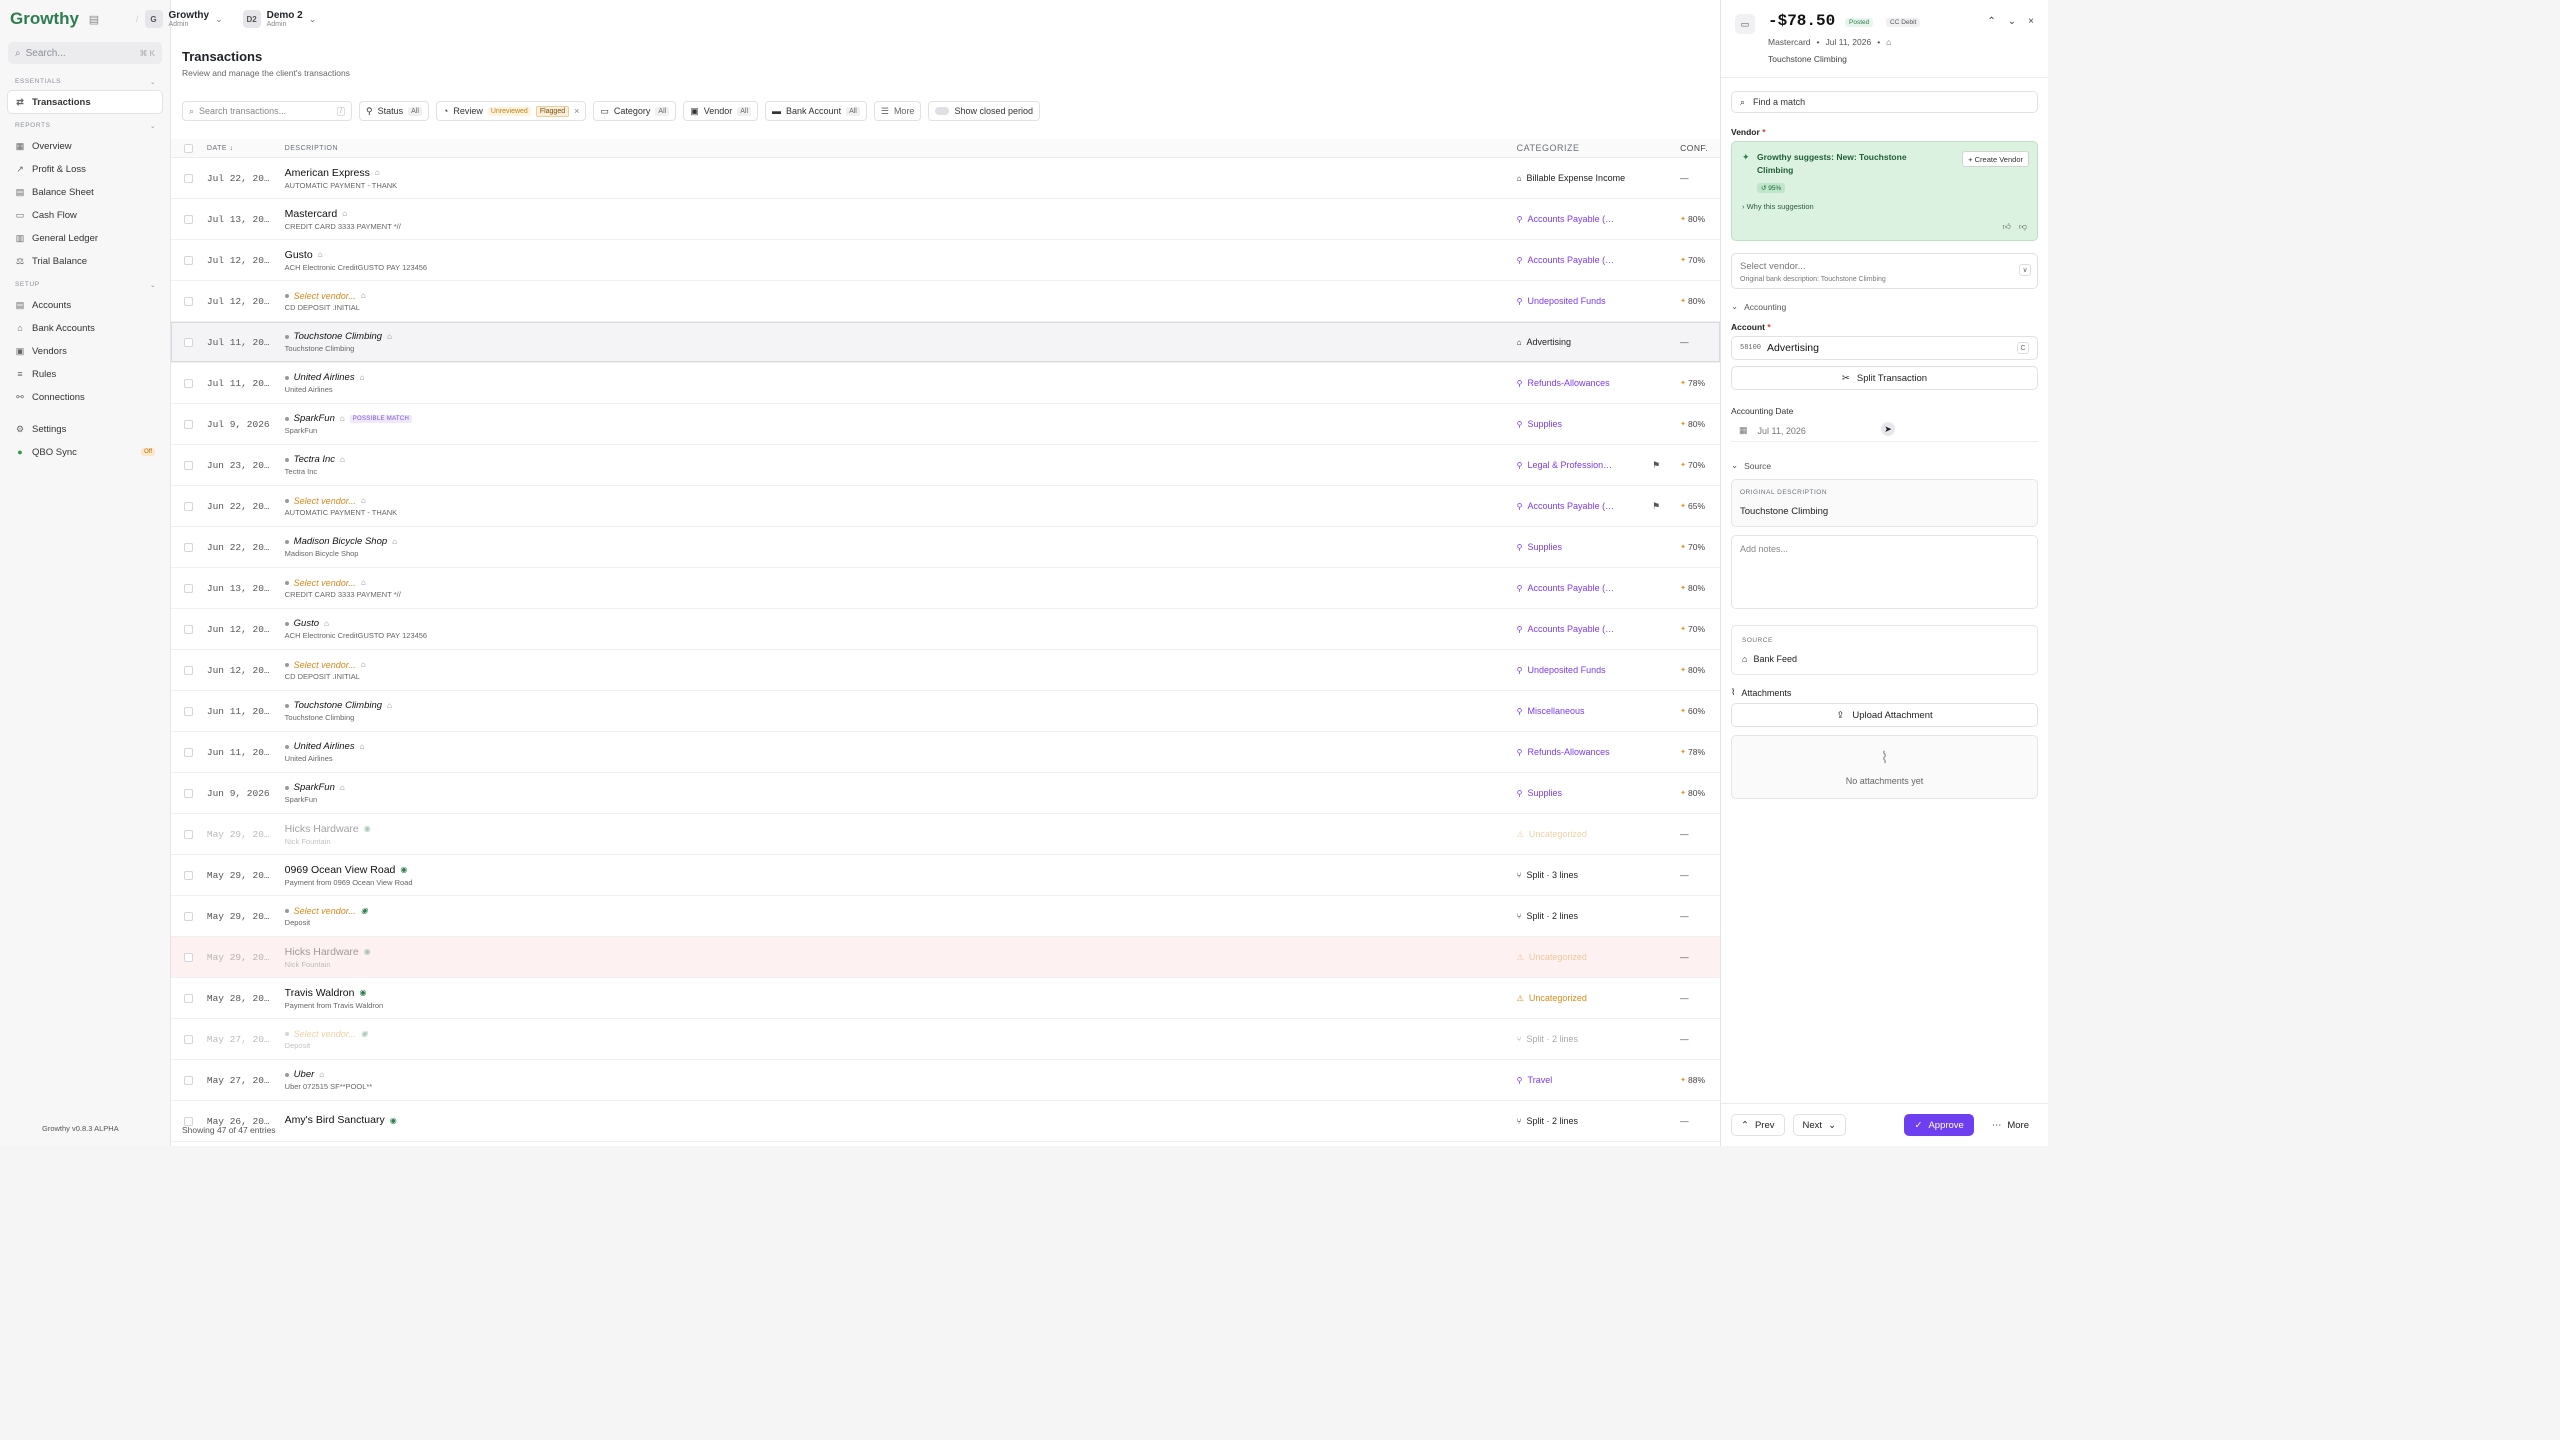 The image size is (2560, 1440). Describe the element at coordinates (85, 238) in the screenshot. I see `sidebar-item-general-ledger: ▥ General Ledger` at that location.